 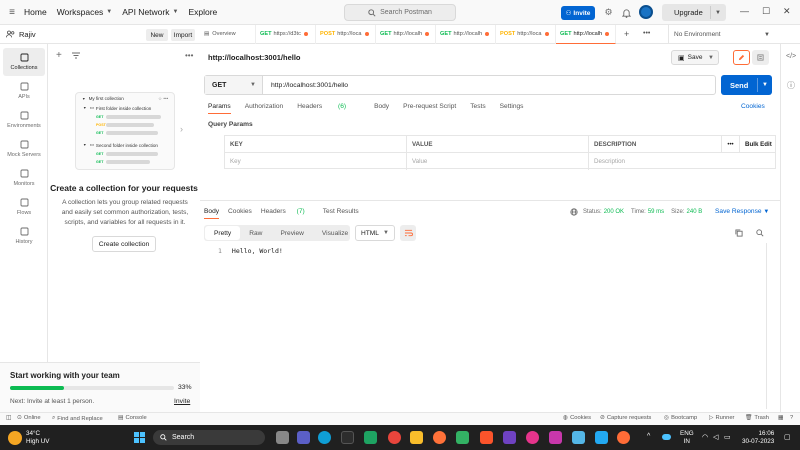 What do you see at coordinates (59, 55) in the screenshot?
I see `add-icon: +` at bounding box center [59, 55].